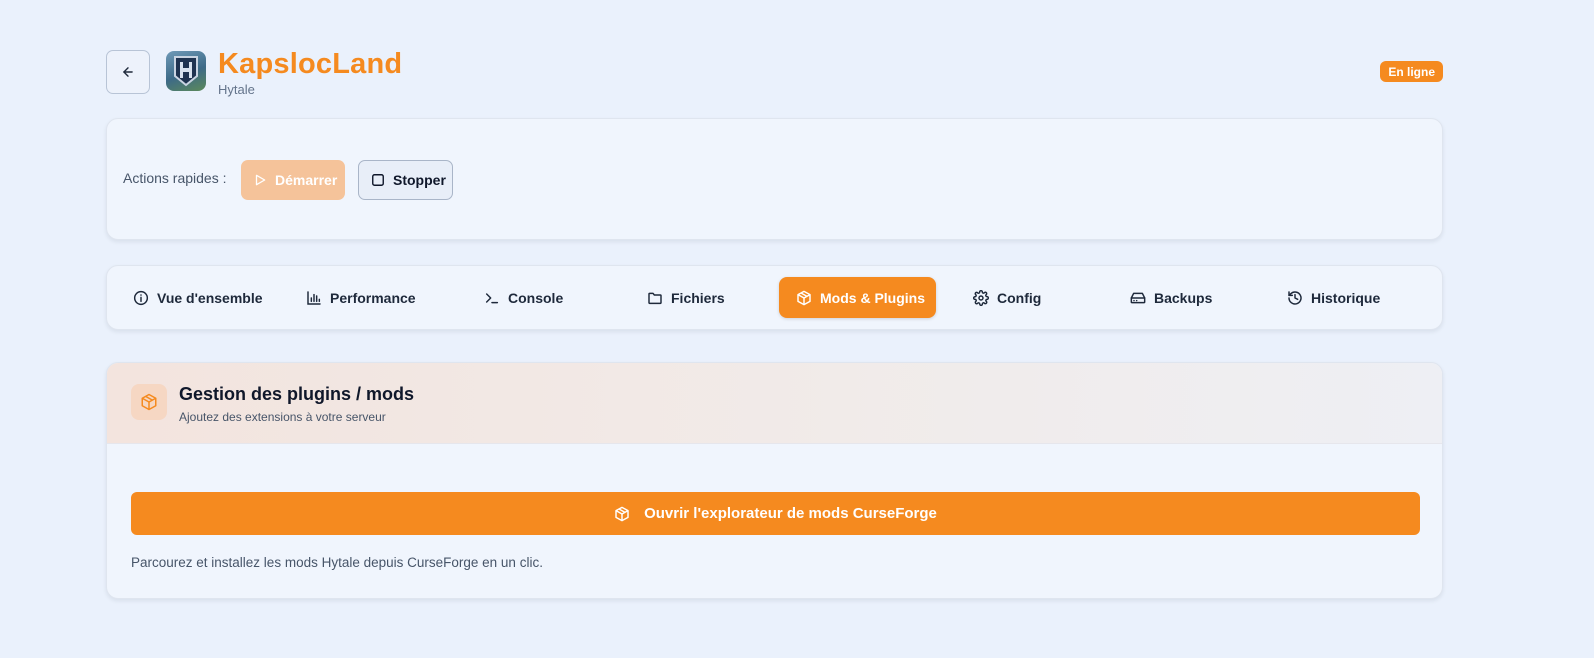 The image size is (1594, 658). Describe the element at coordinates (236, 89) in the screenshot. I see `game-name: Hytale` at that location.